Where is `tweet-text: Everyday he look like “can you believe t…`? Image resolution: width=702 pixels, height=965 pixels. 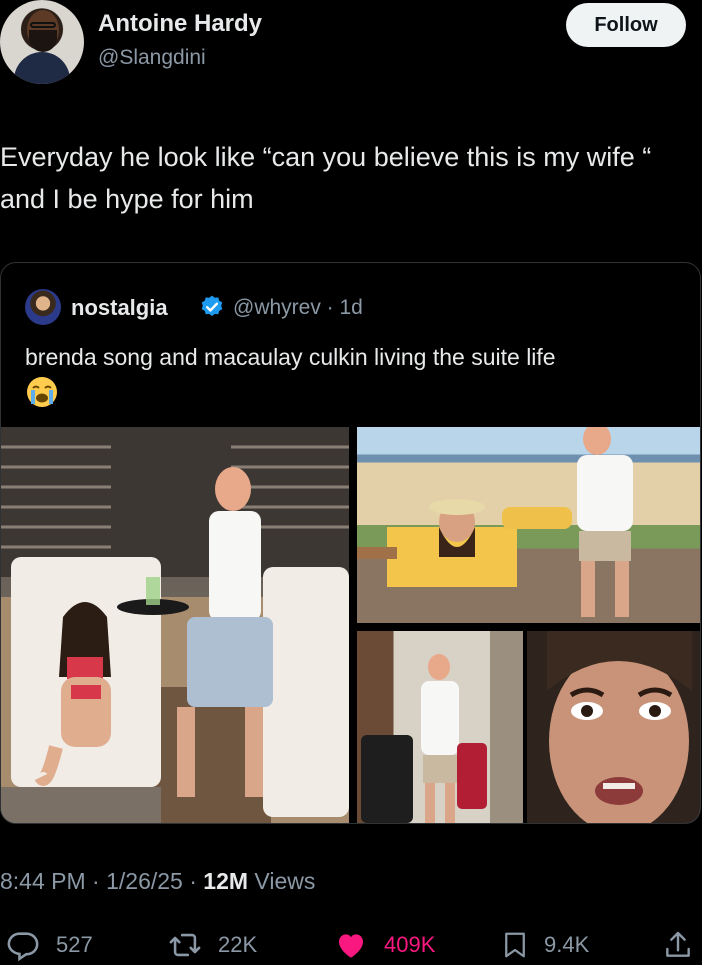
tweet-text: Everyday he look like “can you believe t… is located at coordinates (326, 178).